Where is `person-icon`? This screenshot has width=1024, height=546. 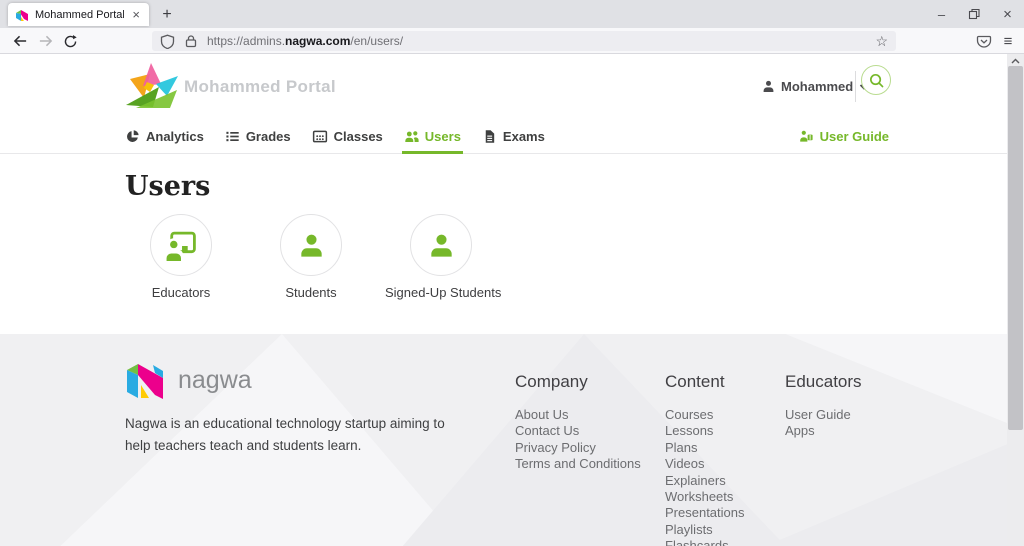 person-icon is located at coordinates (768, 86).